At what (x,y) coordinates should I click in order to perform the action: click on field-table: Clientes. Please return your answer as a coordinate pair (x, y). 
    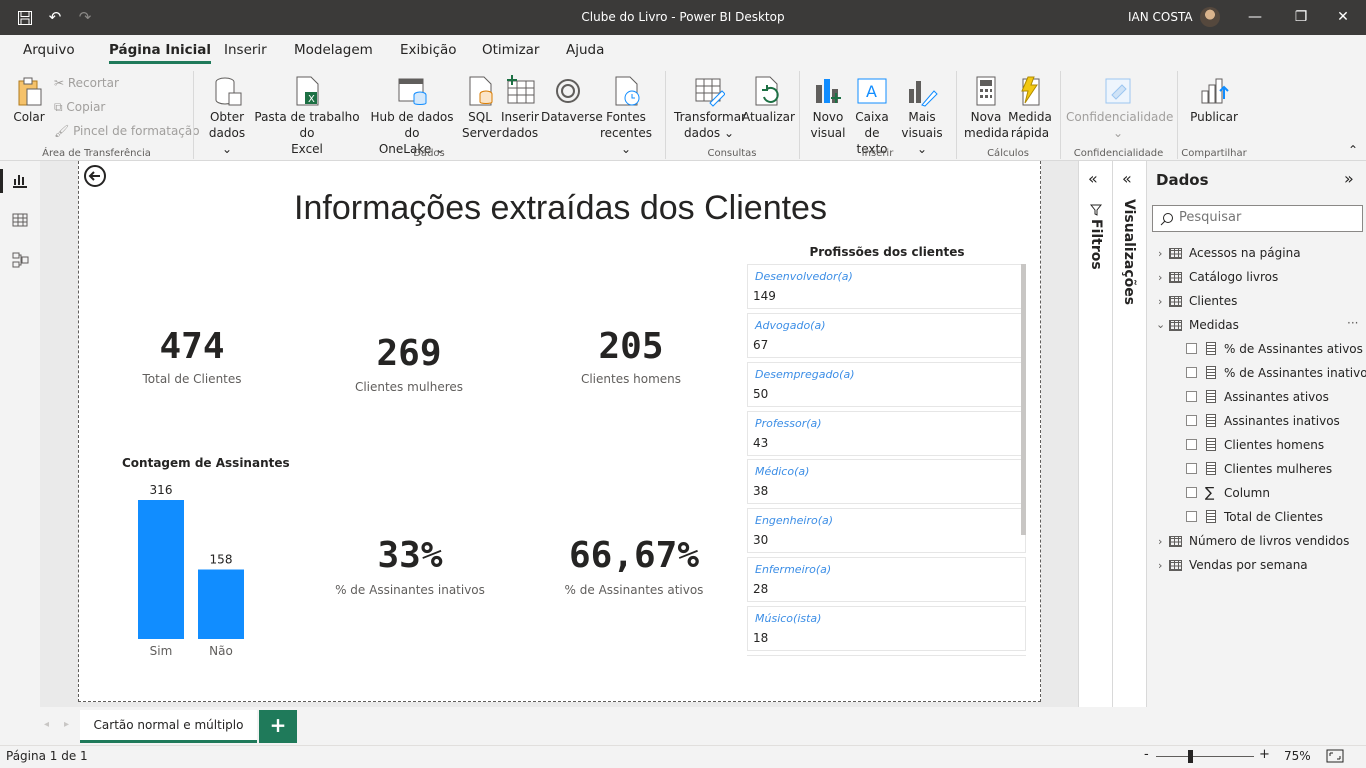
    Looking at the image, I should click on (1213, 301).